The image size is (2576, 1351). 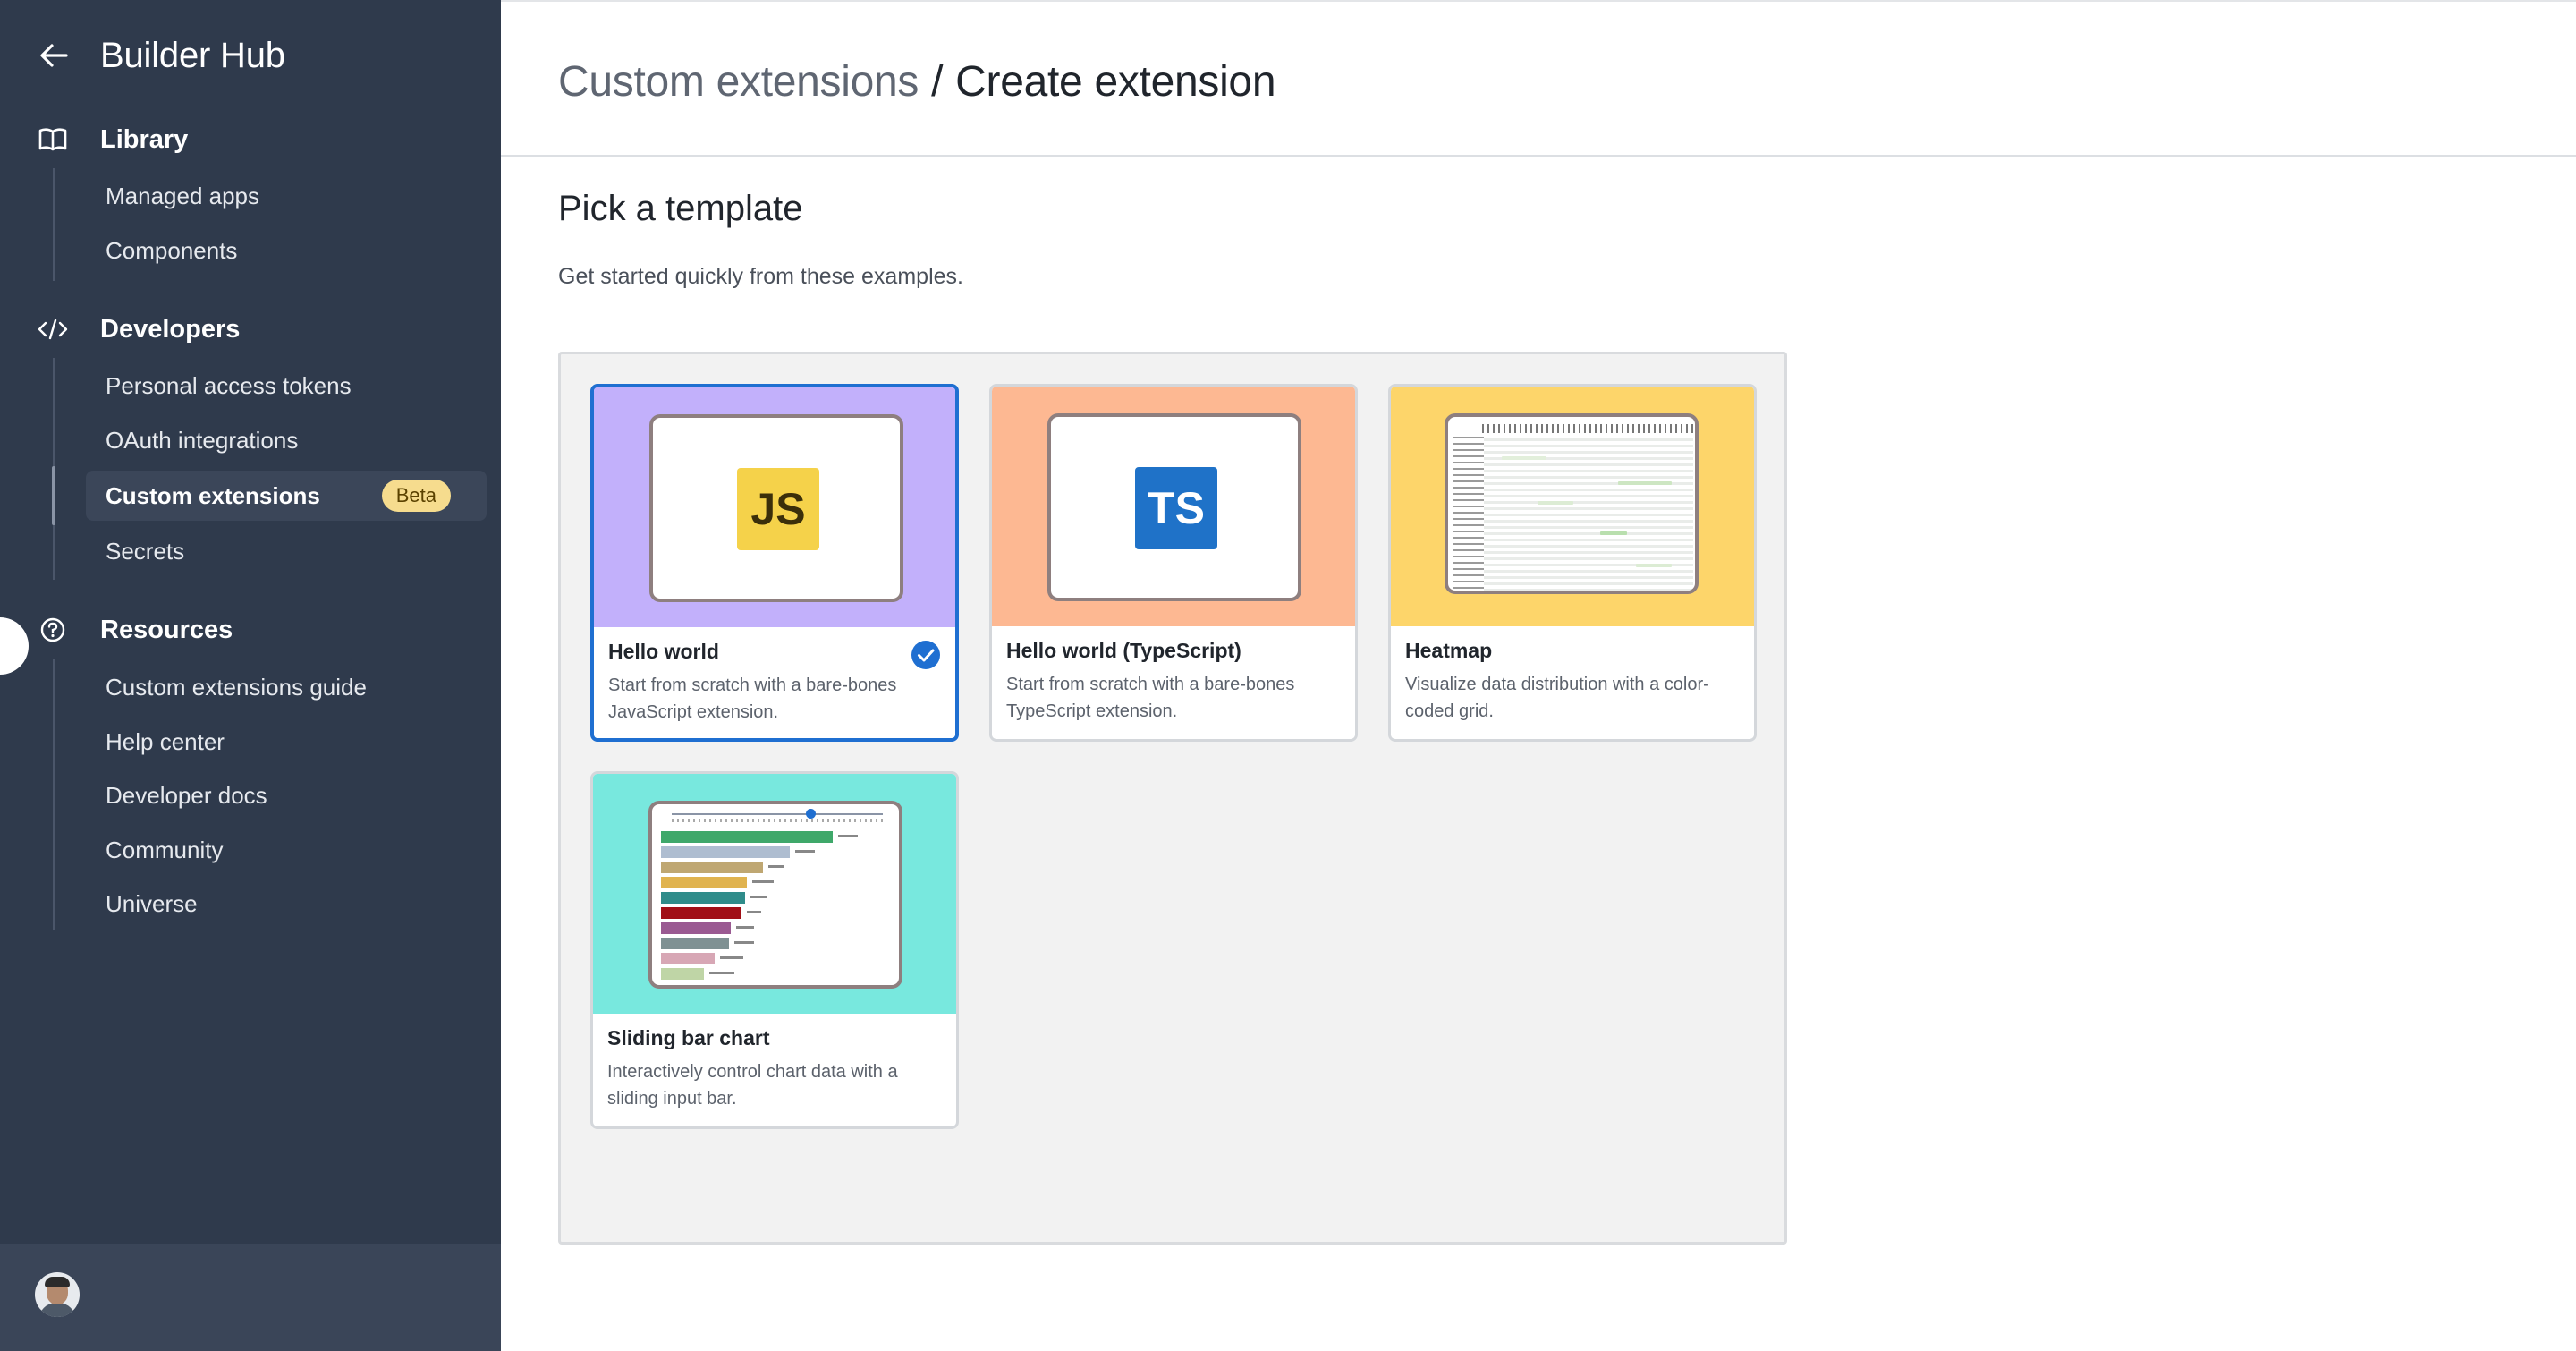 What do you see at coordinates (286, 251) in the screenshot?
I see `sidebar-item-components: Components` at bounding box center [286, 251].